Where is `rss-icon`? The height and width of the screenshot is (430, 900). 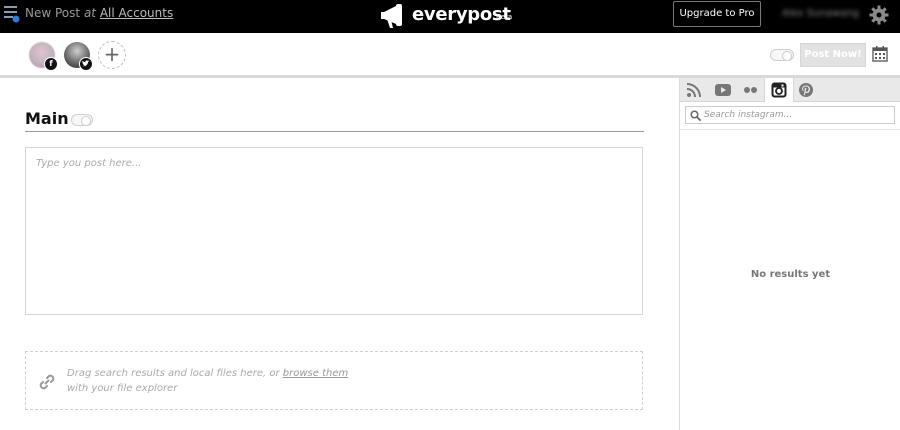 rss-icon is located at coordinates (693, 90).